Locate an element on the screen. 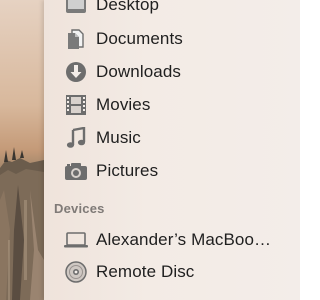 The image size is (320, 300). sidebar-item-label: Documents is located at coordinates (139, 38).